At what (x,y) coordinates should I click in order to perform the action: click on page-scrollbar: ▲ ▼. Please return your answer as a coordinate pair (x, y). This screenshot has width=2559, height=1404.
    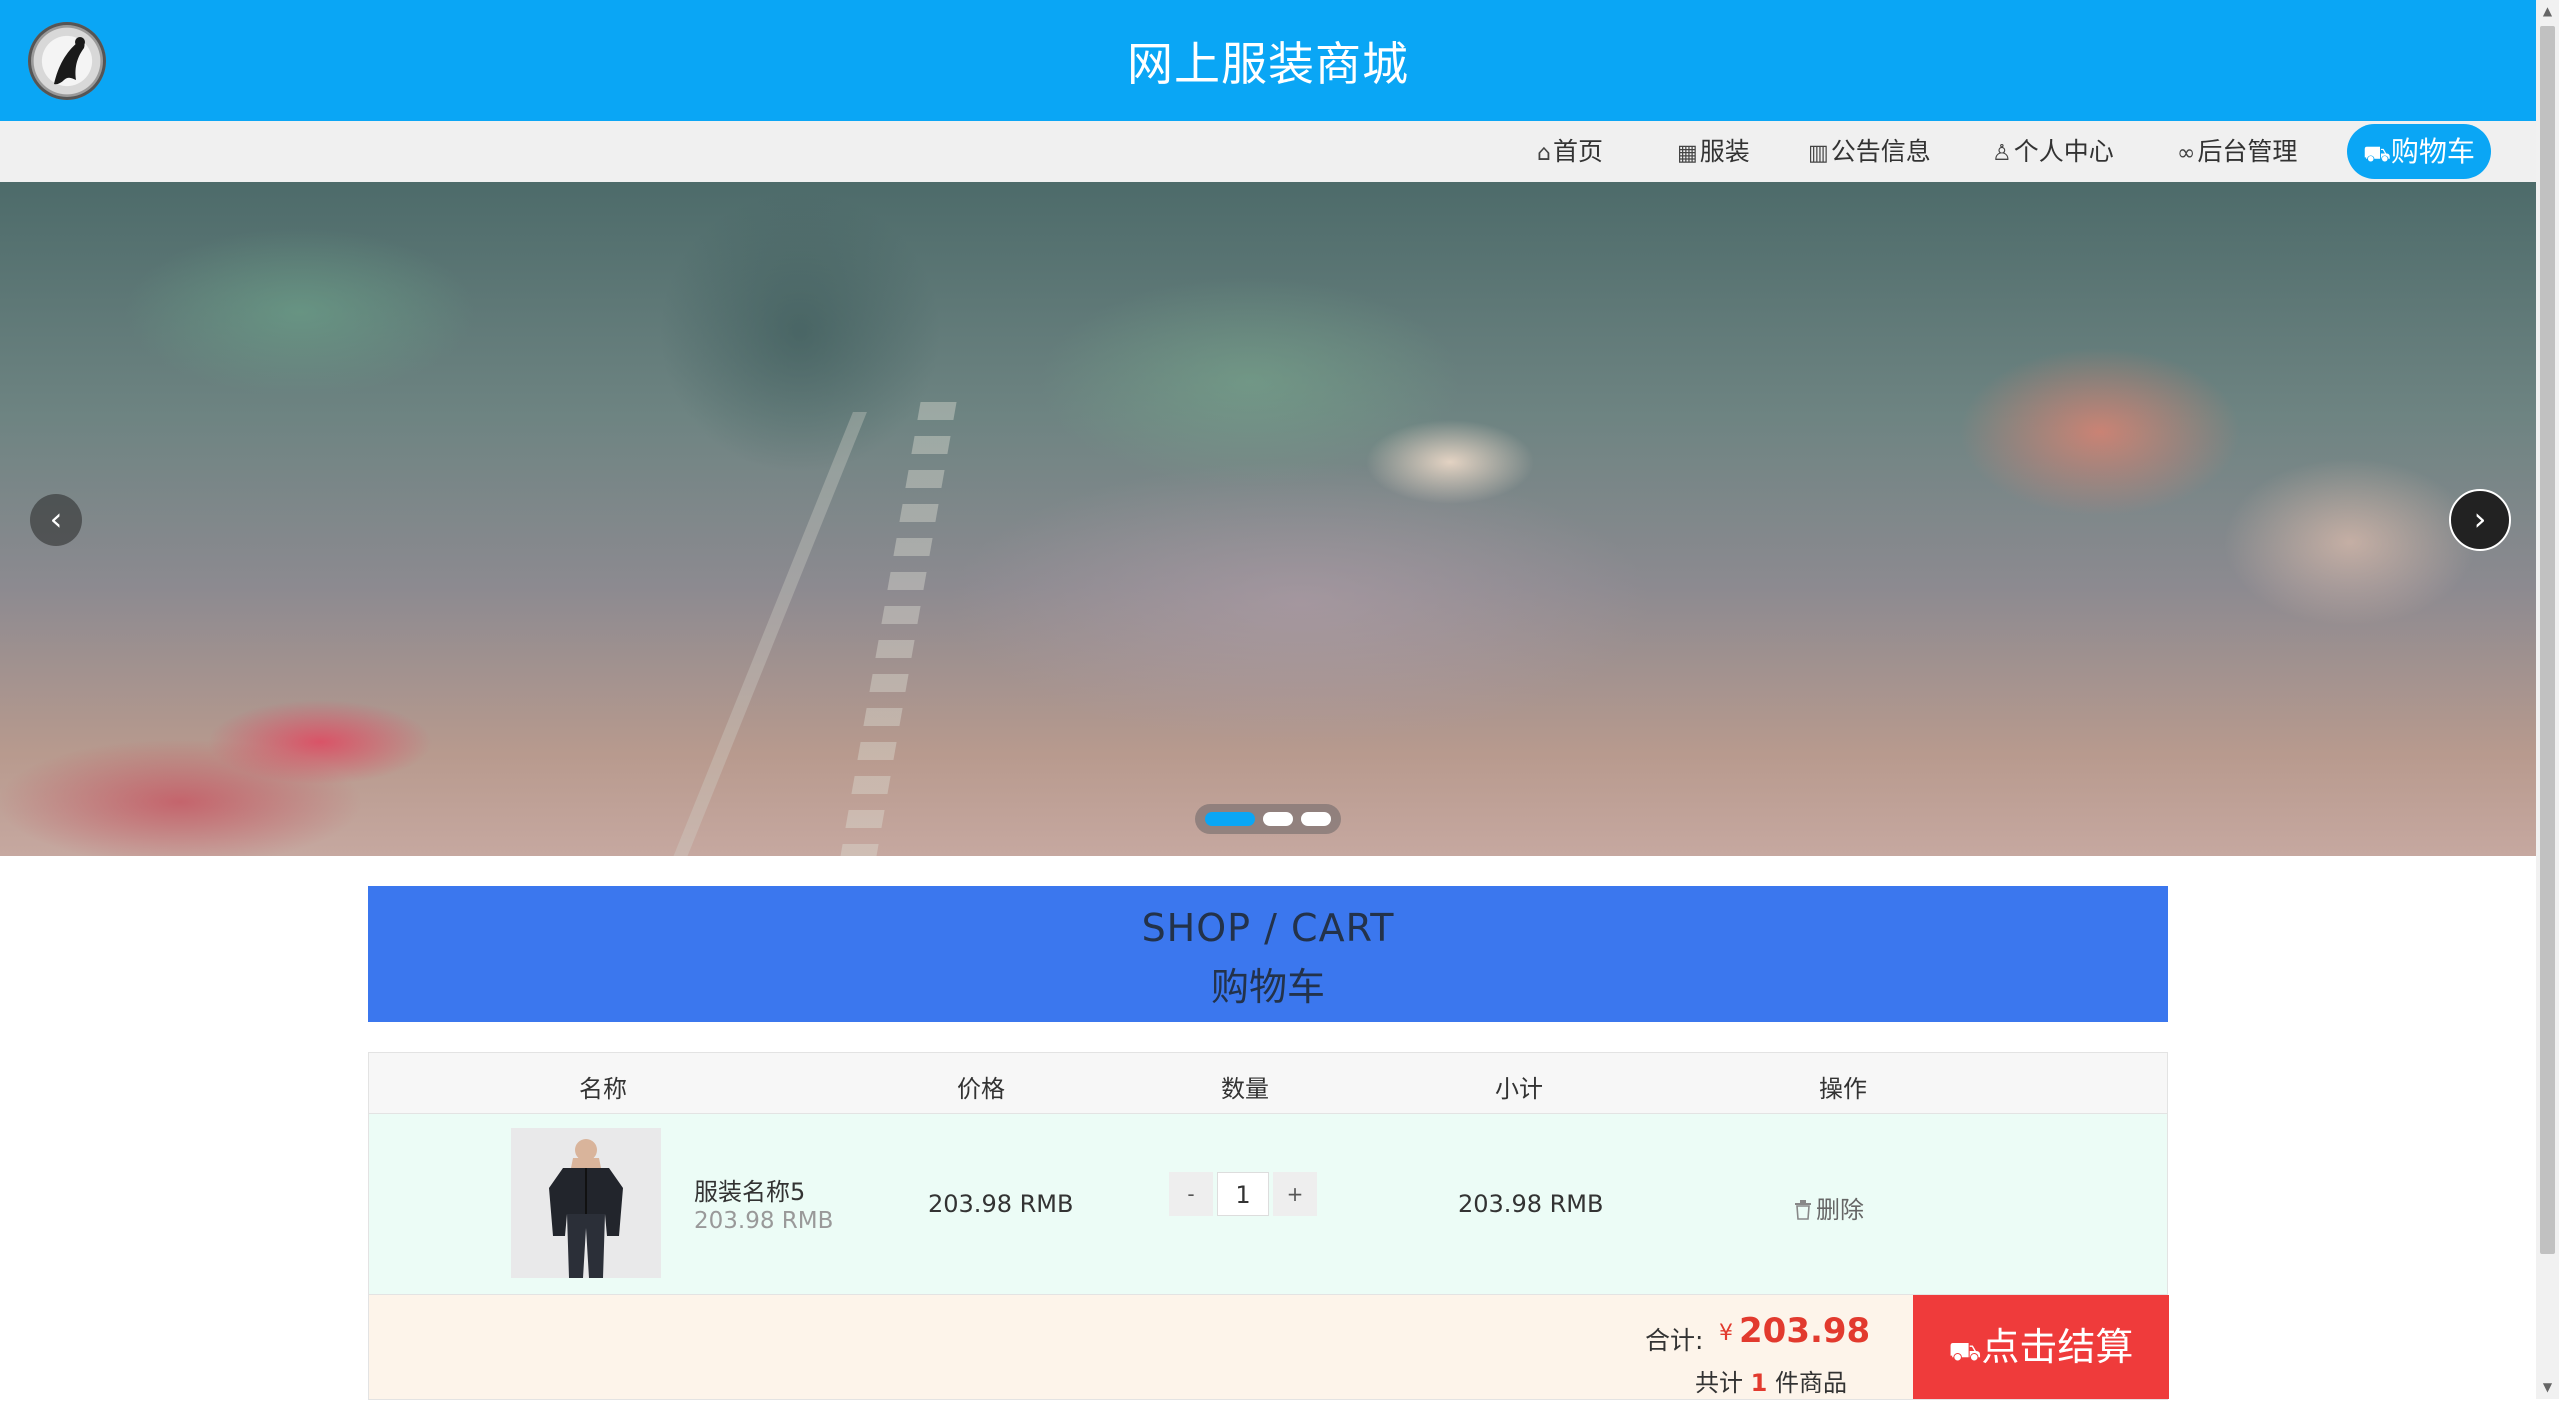
    Looking at the image, I should click on (2547, 699).